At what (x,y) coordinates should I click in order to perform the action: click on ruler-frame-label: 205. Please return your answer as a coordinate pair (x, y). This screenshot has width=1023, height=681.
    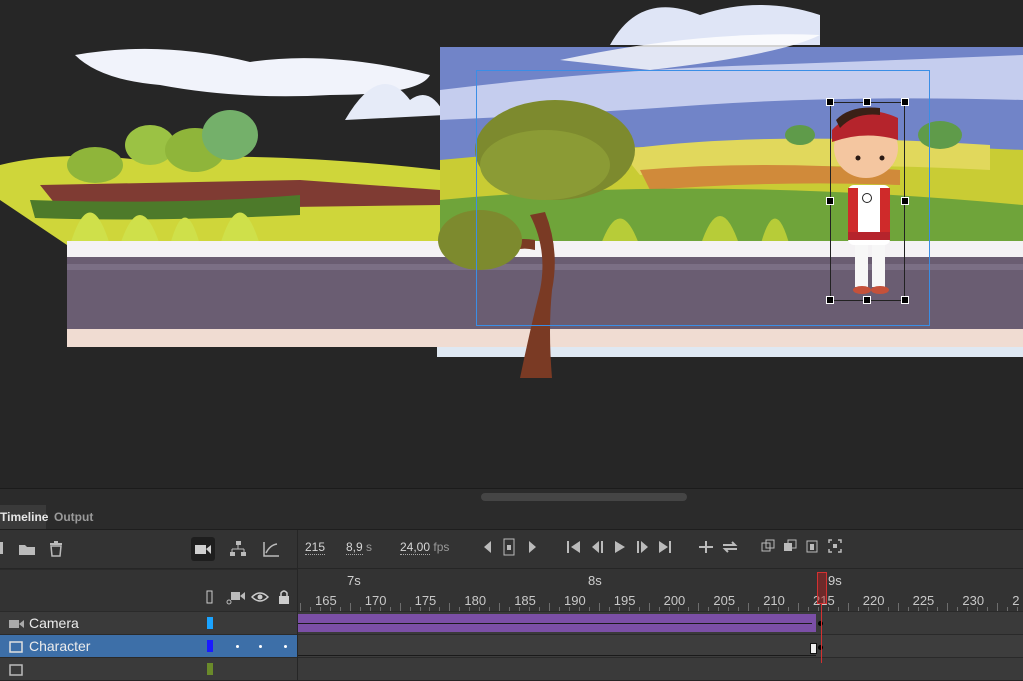
    Looking at the image, I should click on (724, 600).